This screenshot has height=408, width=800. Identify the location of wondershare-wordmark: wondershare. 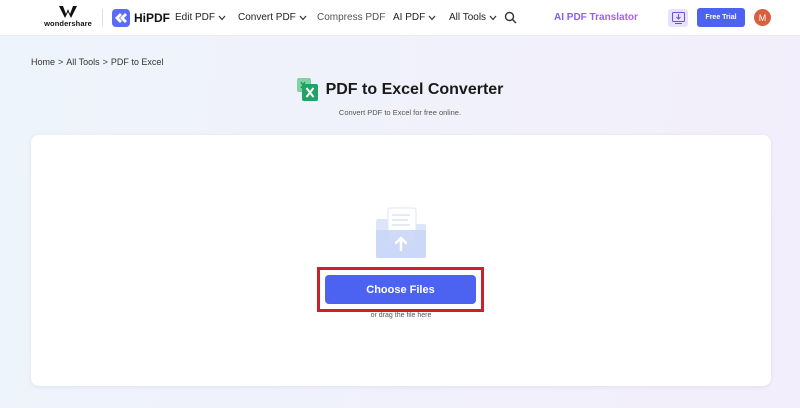
(68, 23).